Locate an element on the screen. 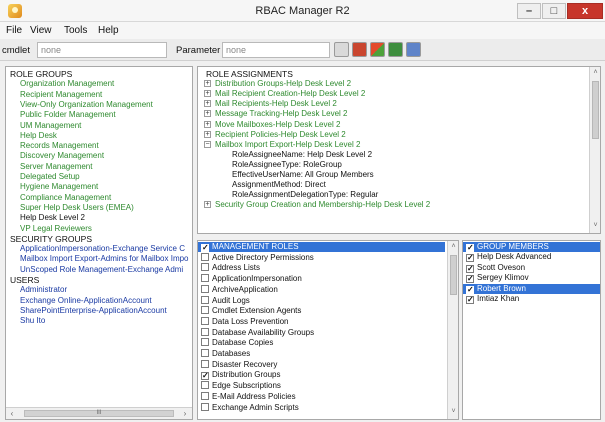  management-role-item: Disaster Recovery is located at coordinates (321, 364).